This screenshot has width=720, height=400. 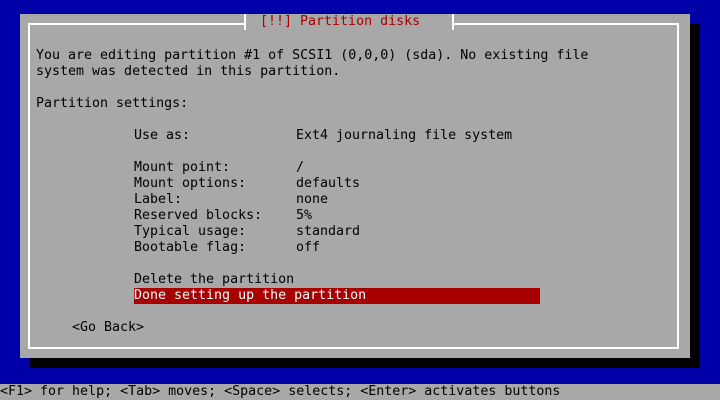 What do you see at coordinates (328, 231) in the screenshot?
I see `setting-value: standard` at bounding box center [328, 231].